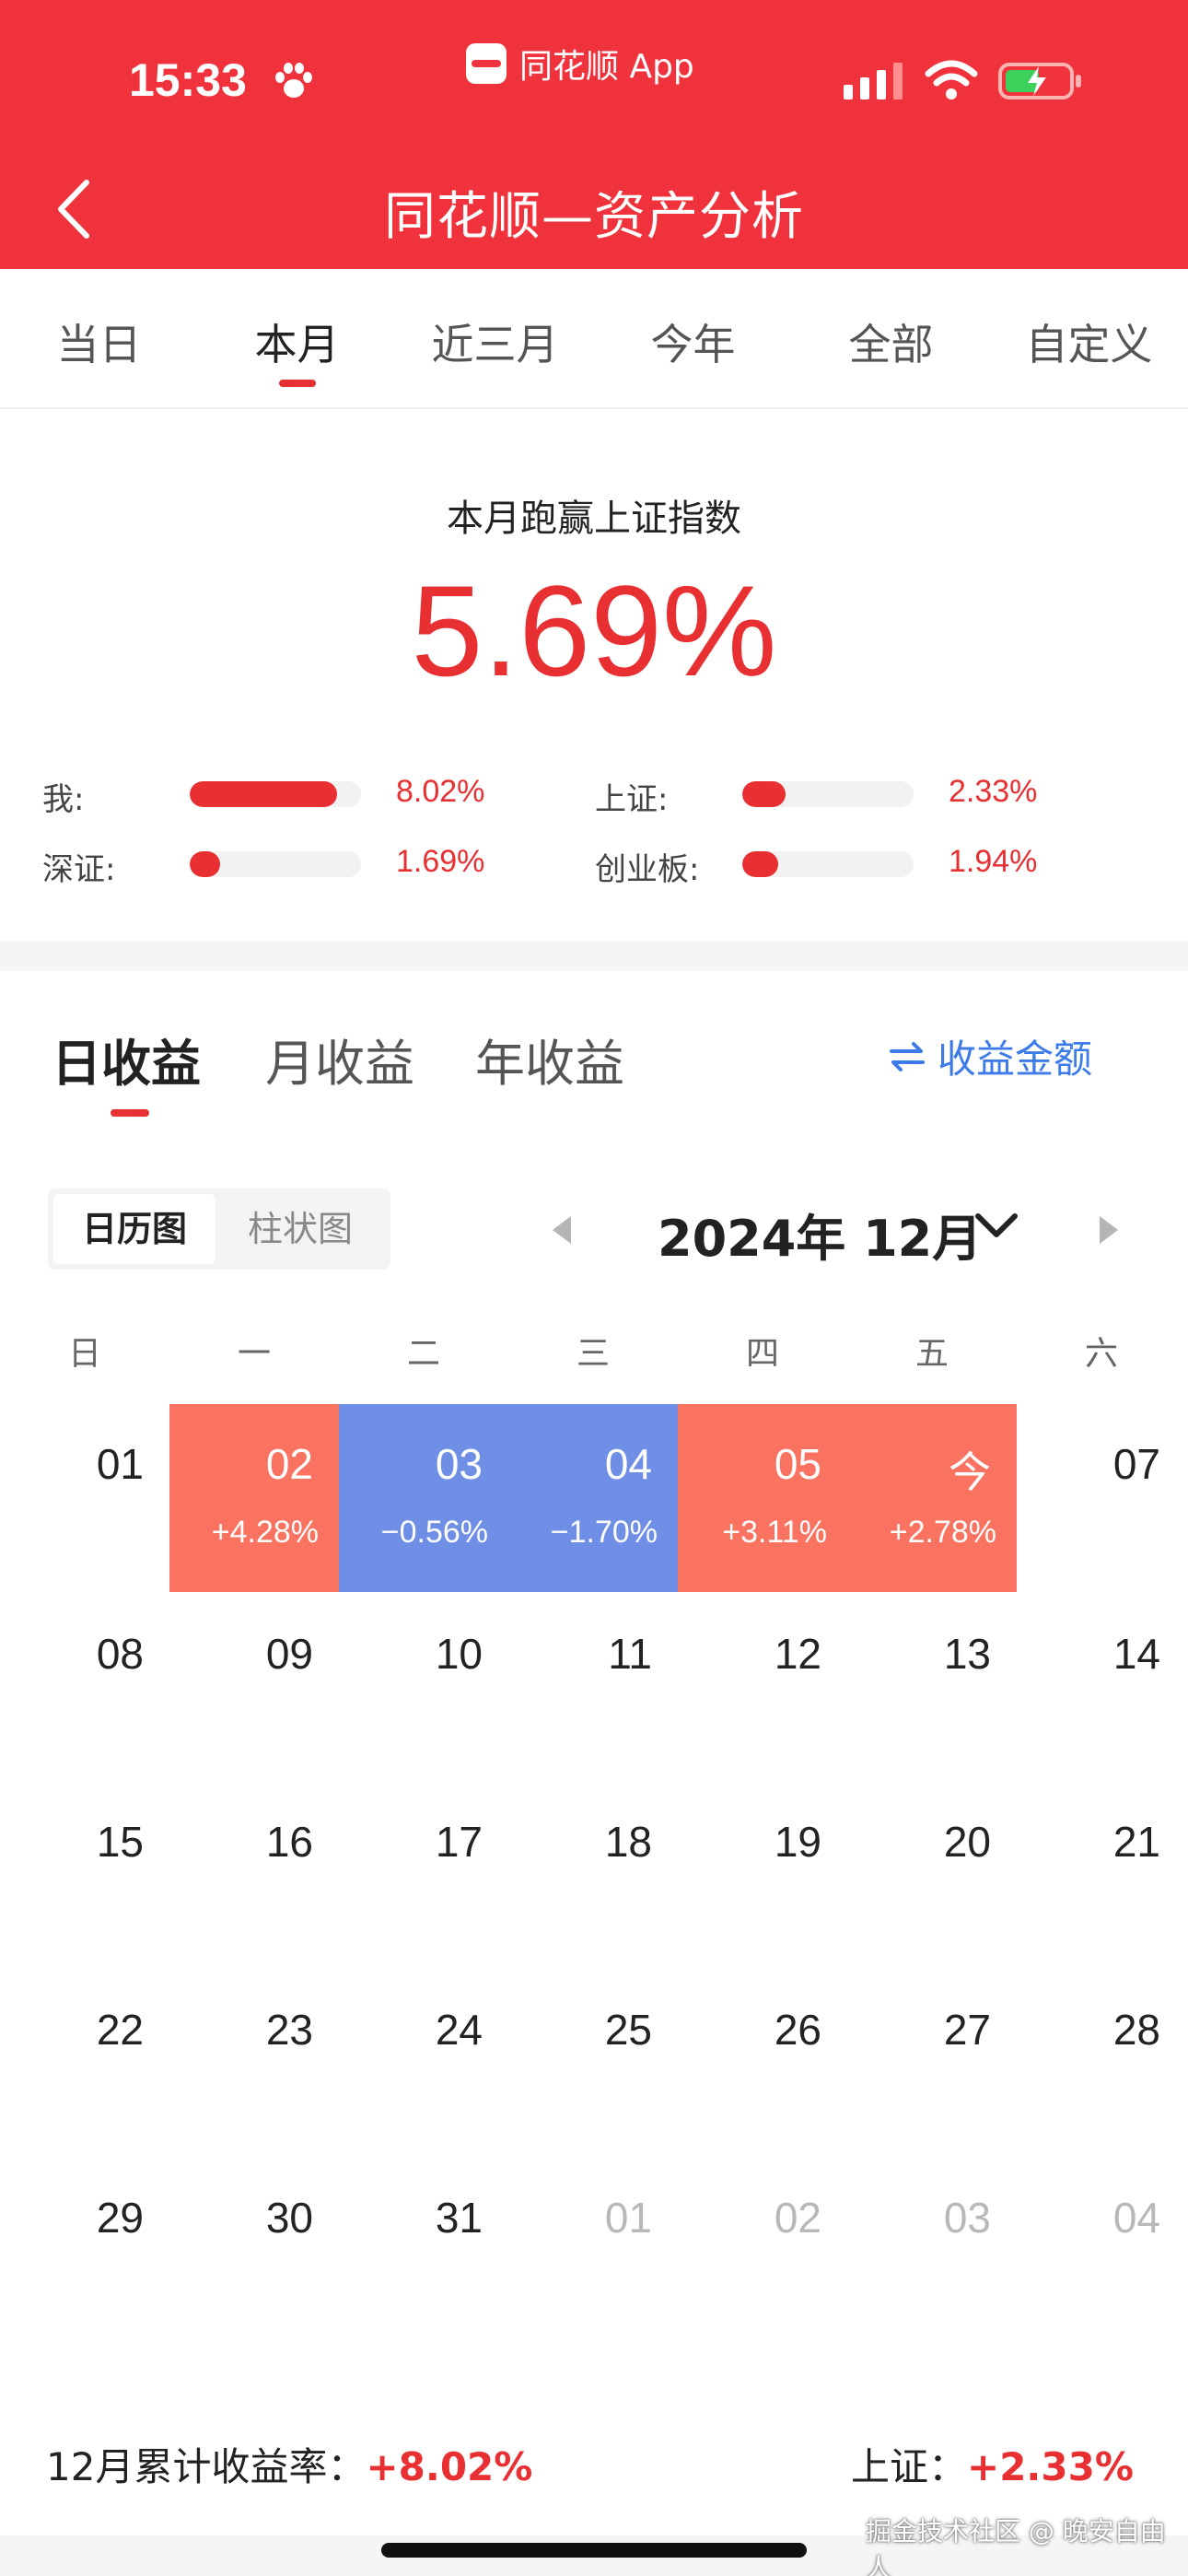 The width and height of the screenshot is (1188, 2576). I want to click on calendar-day: 02, so click(762, 2252).